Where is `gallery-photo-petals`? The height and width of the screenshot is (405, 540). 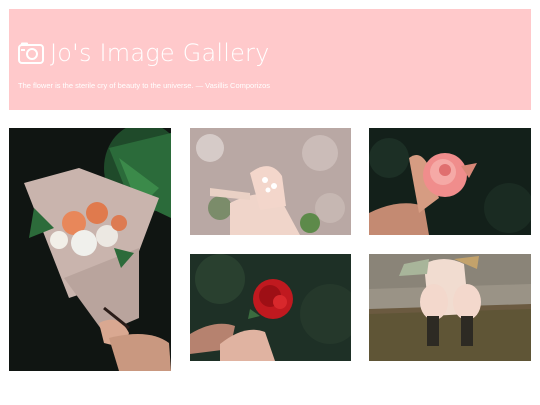
gallery-photo-petals is located at coordinates (270, 181).